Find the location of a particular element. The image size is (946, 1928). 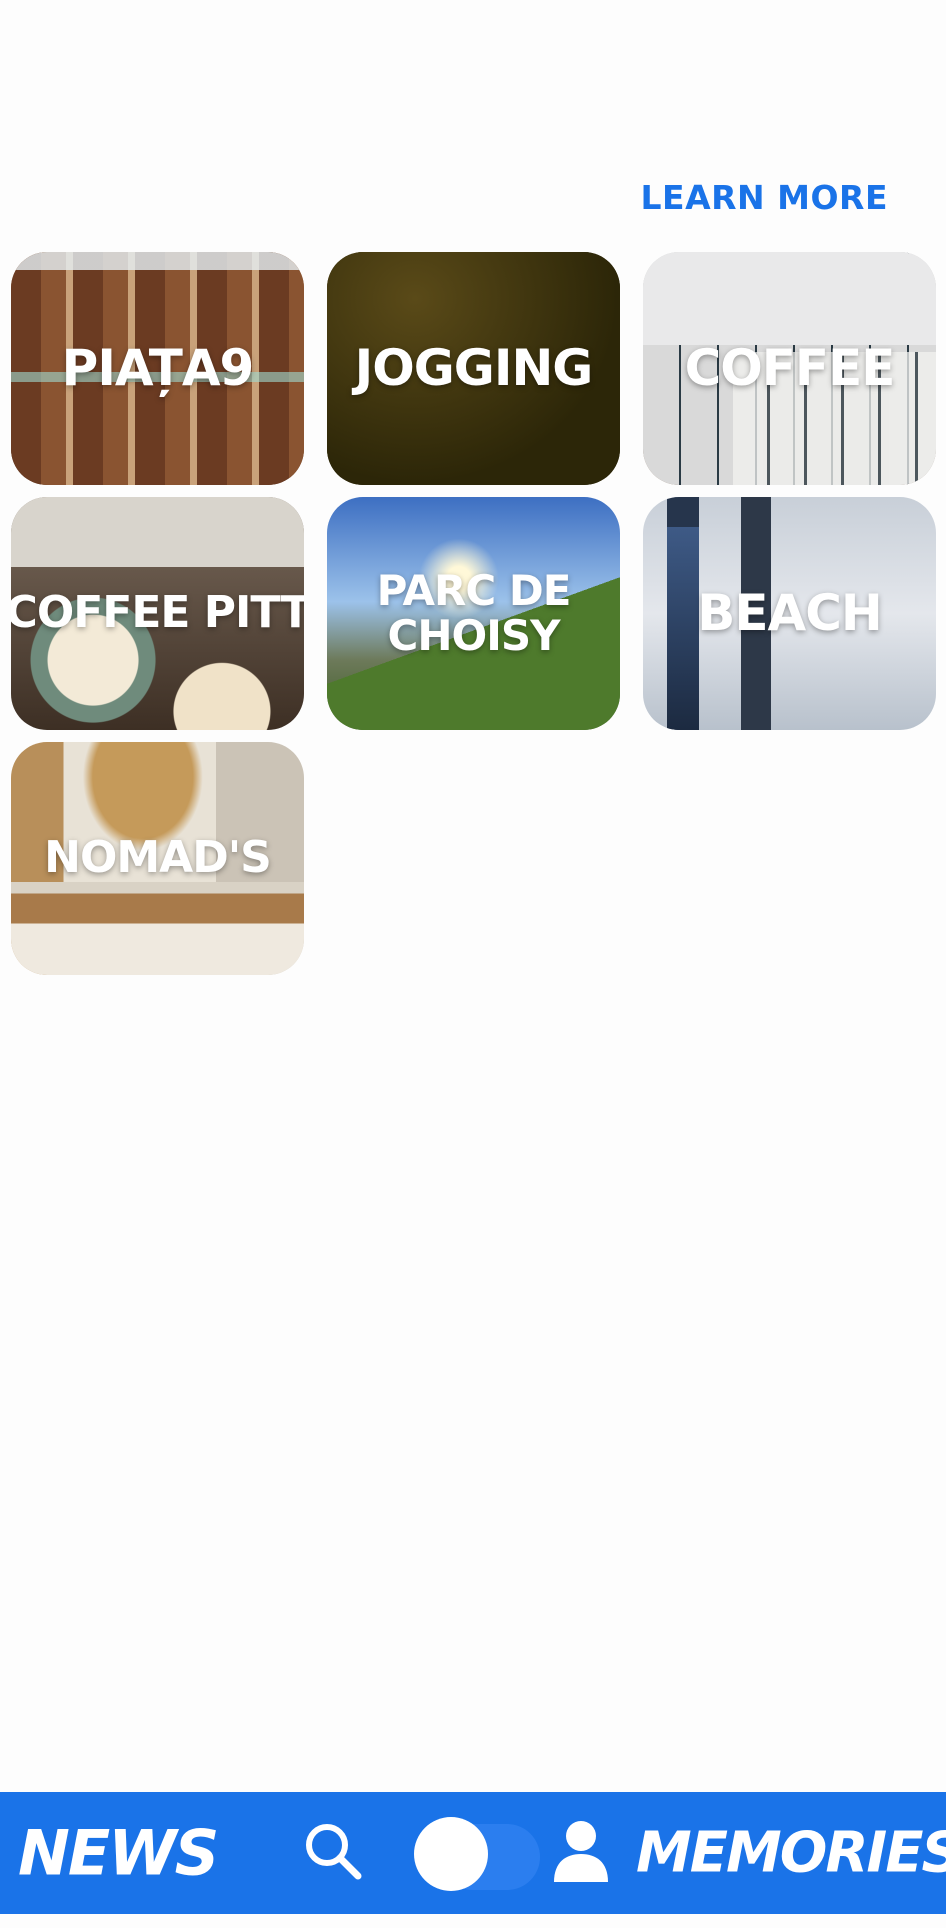

tile-label: COFFEE is located at coordinates (790, 368).